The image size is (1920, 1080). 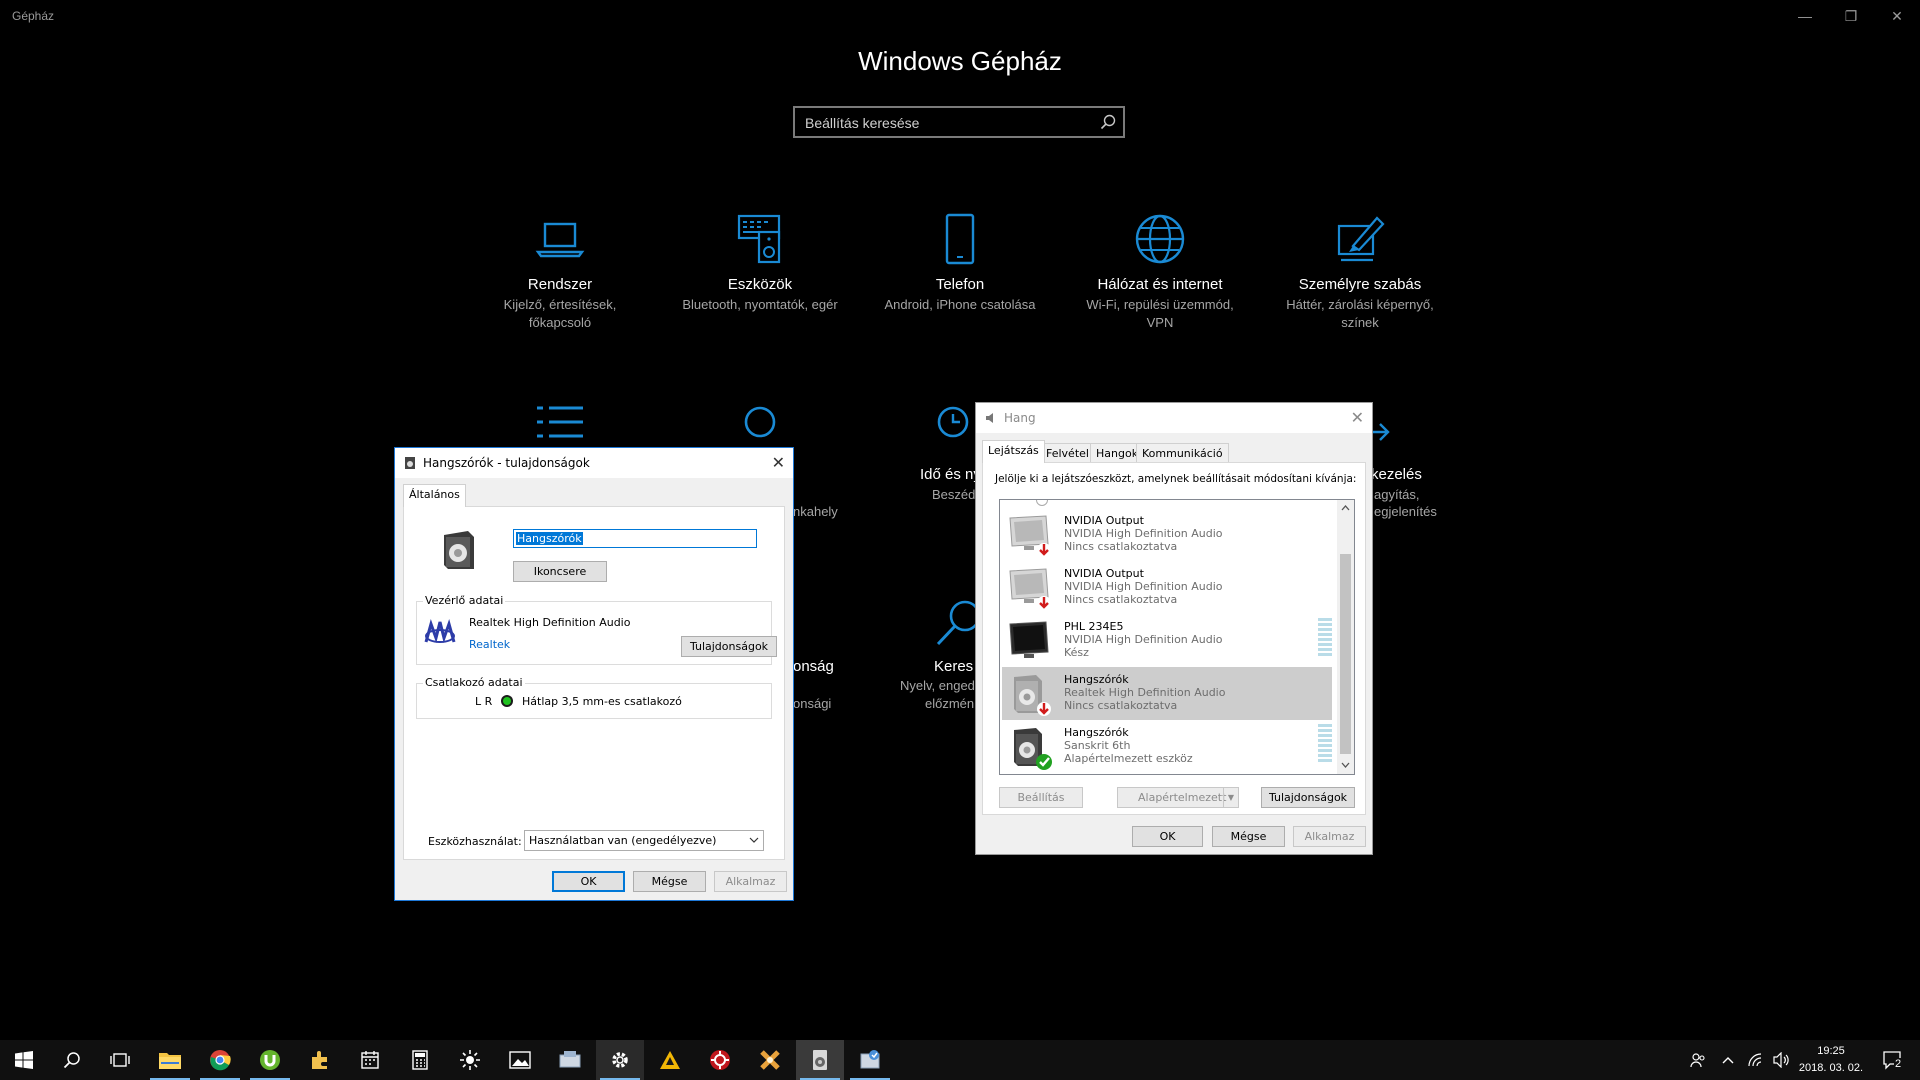 I want to click on task-view-button, so click(x=120, y=1060).